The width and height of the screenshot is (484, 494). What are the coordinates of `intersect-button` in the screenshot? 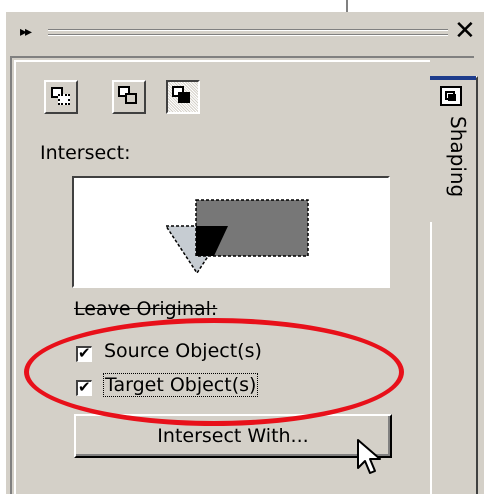 It's located at (183, 97).